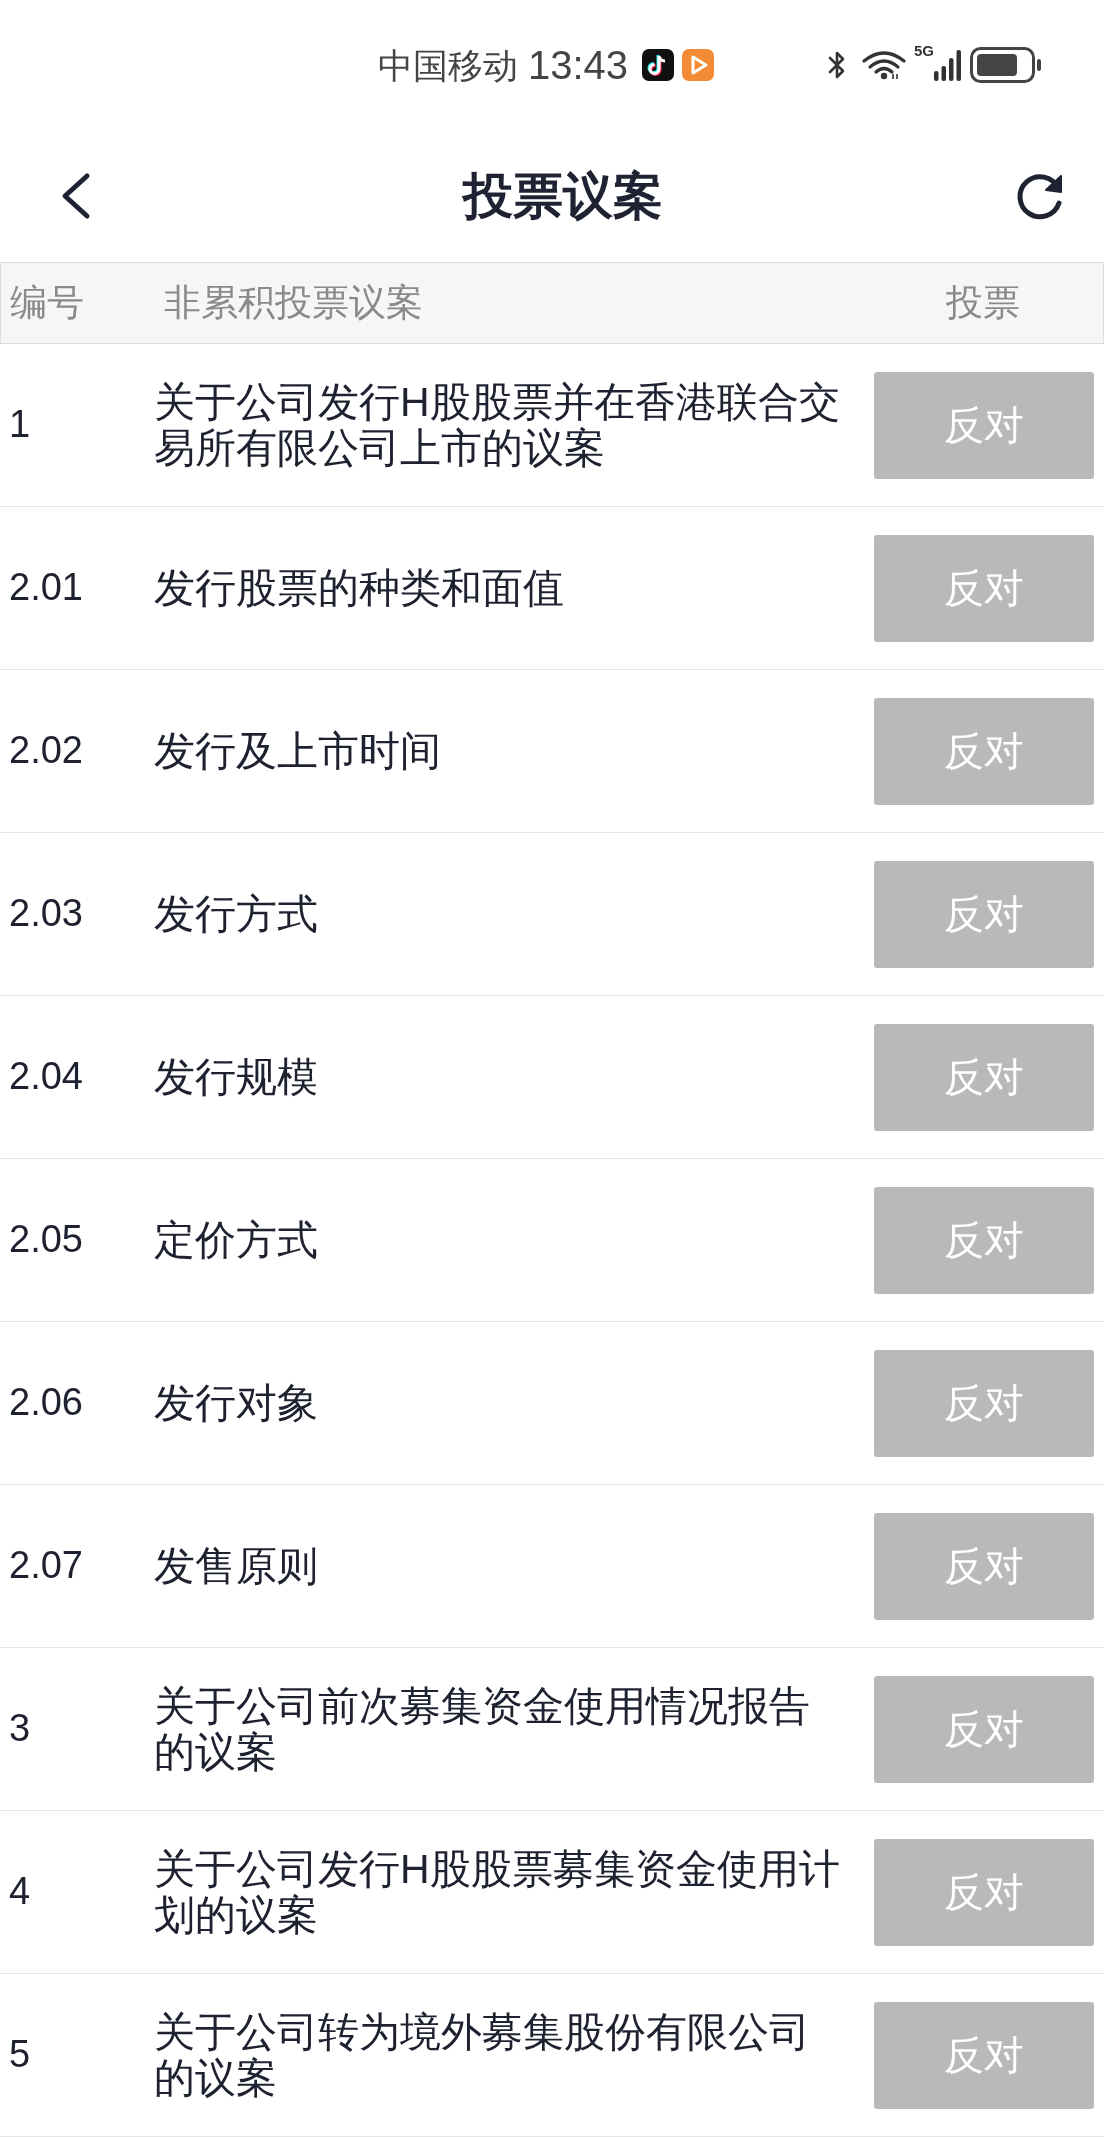  What do you see at coordinates (45, 1076) in the screenshot?
I see `row-number: 2.04` at bounding box center [45, 1076].